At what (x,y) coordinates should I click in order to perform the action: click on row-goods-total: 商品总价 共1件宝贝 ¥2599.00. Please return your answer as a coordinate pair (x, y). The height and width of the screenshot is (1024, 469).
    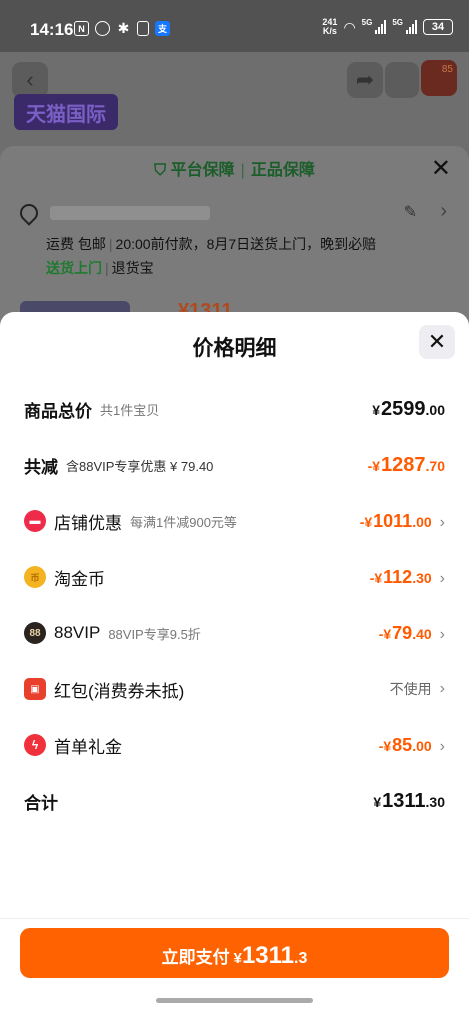
    Looking at the image, I should click on (234, 409).